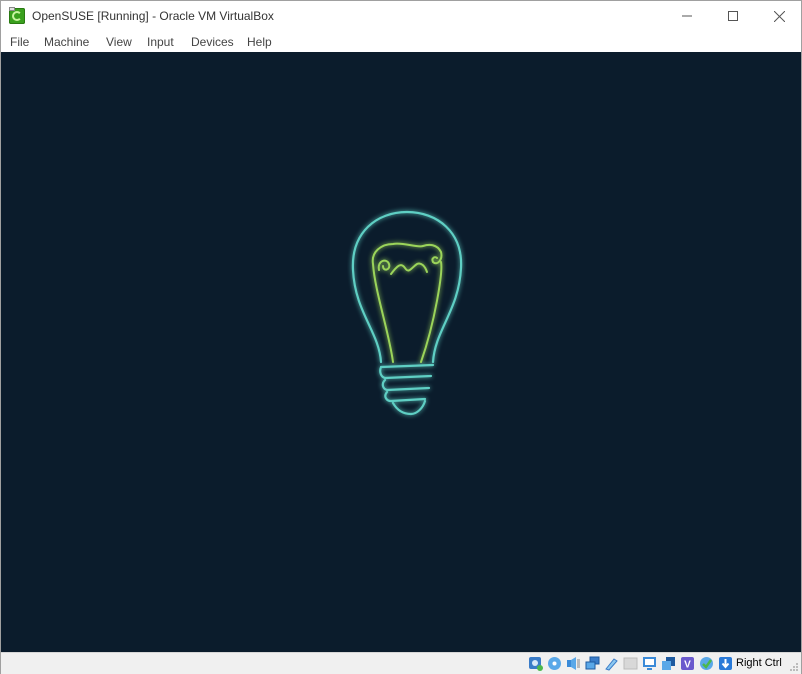 The width and height of the screenshot is (802, 674). What do you see at coordinates (66, 42) in the screenshot?
I see `menu-machine: Machine` at bounding box center [66, 42].